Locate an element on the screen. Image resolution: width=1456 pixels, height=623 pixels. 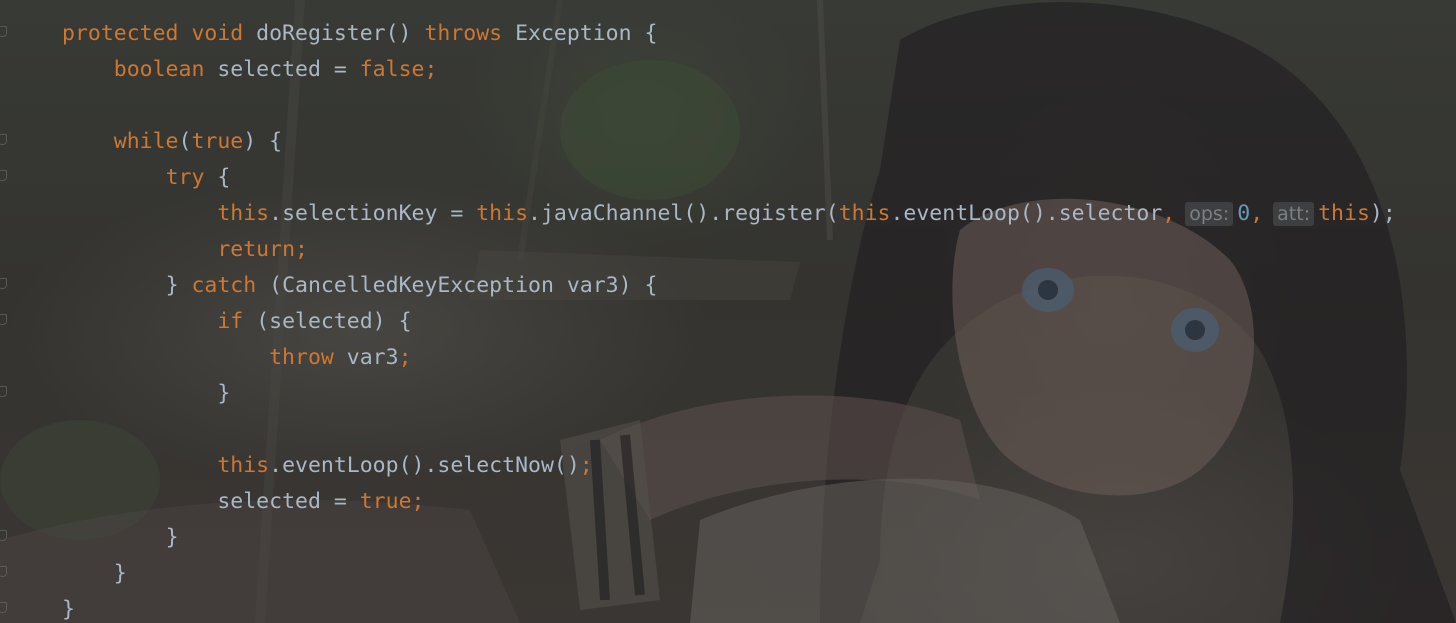
code-line: try { is located at coordinates (729, 180).